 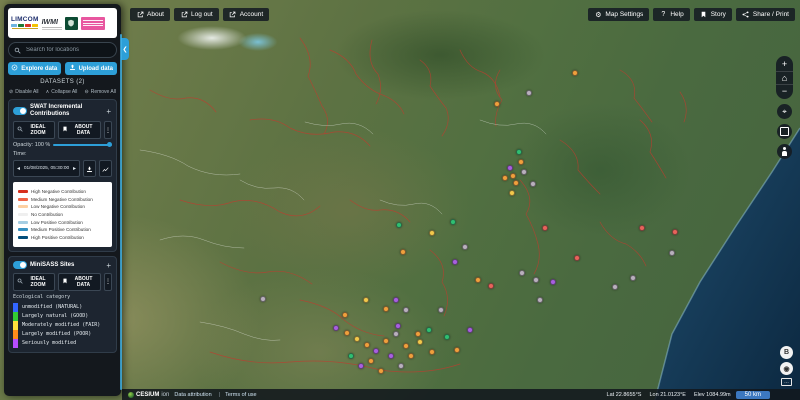 What do you see at coordinates (784, 64) in the screenshot?
I see `zoom-in-button: +` at bounding box center [784, 64].